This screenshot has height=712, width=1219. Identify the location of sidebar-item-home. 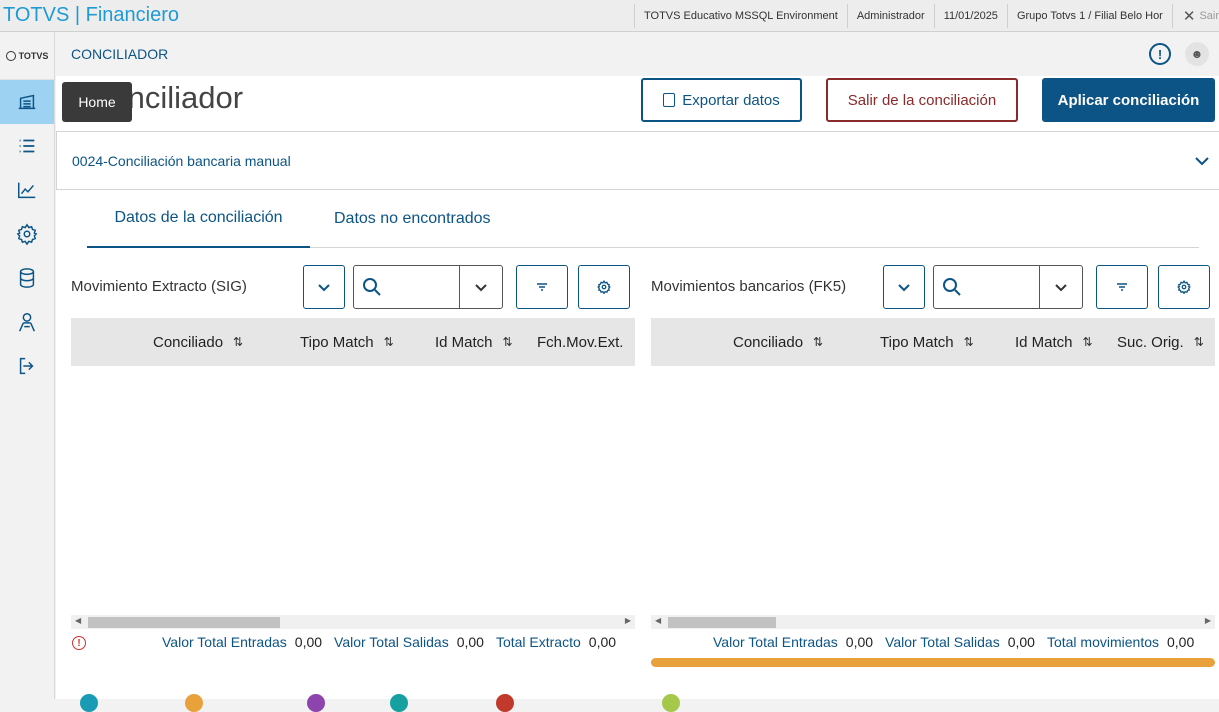
(27, 102).